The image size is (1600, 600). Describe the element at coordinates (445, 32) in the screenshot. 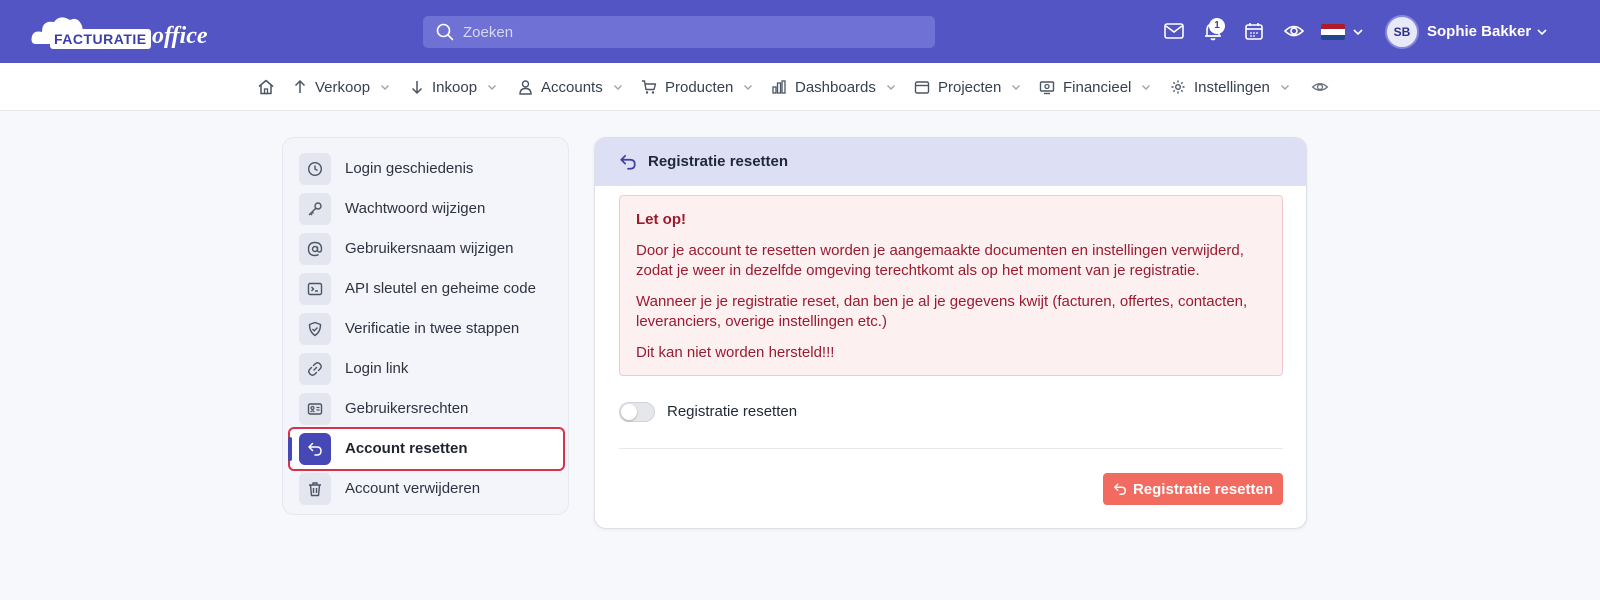

I see `search-icon` at that location.